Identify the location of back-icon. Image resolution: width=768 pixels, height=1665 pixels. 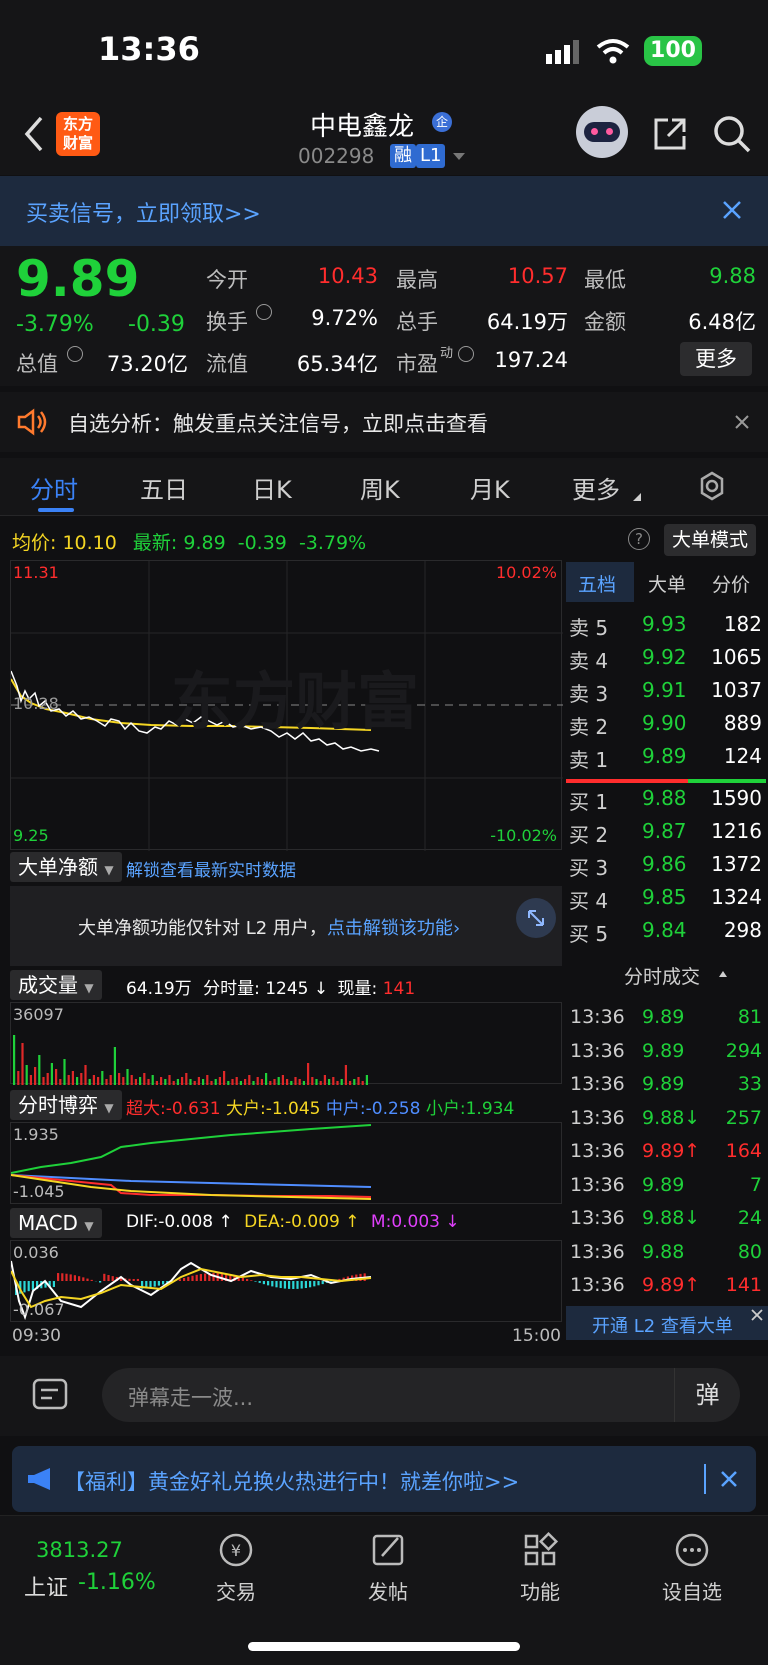
(34, 134).